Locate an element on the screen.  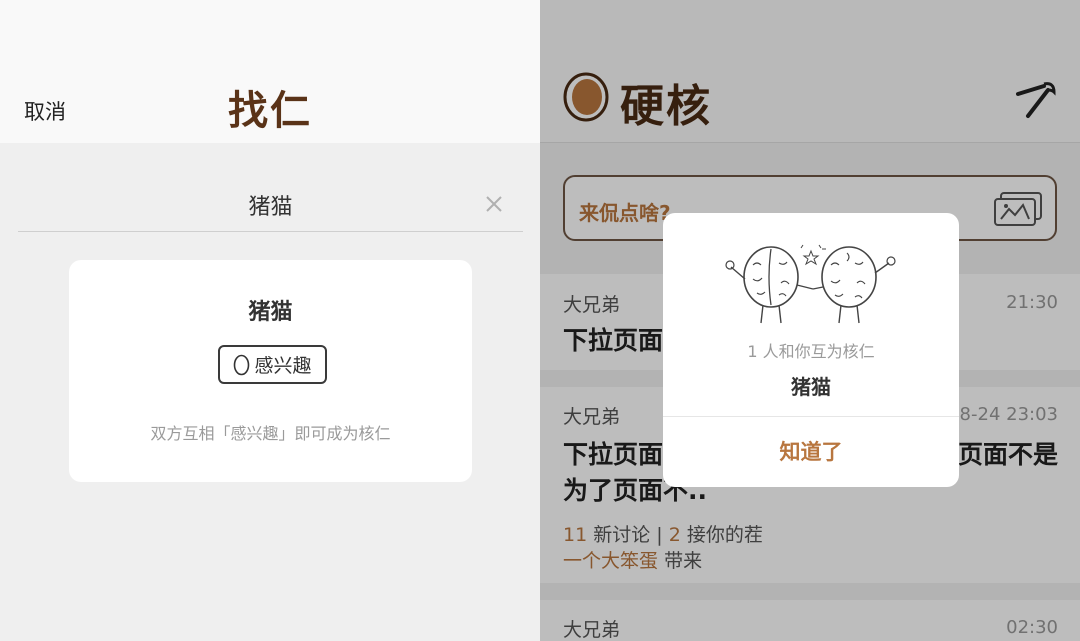
egg-icon is located at coordinates (242, 365).